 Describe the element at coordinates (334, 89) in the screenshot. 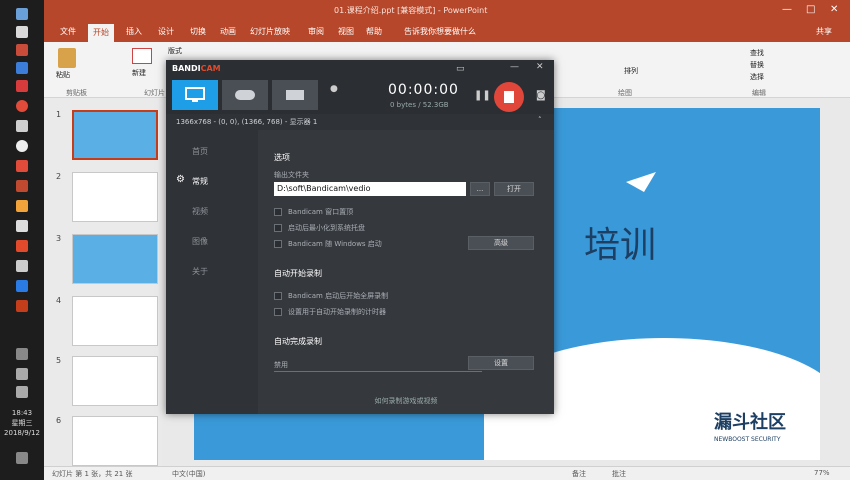

I see `webcam-icon: ●` at that location.